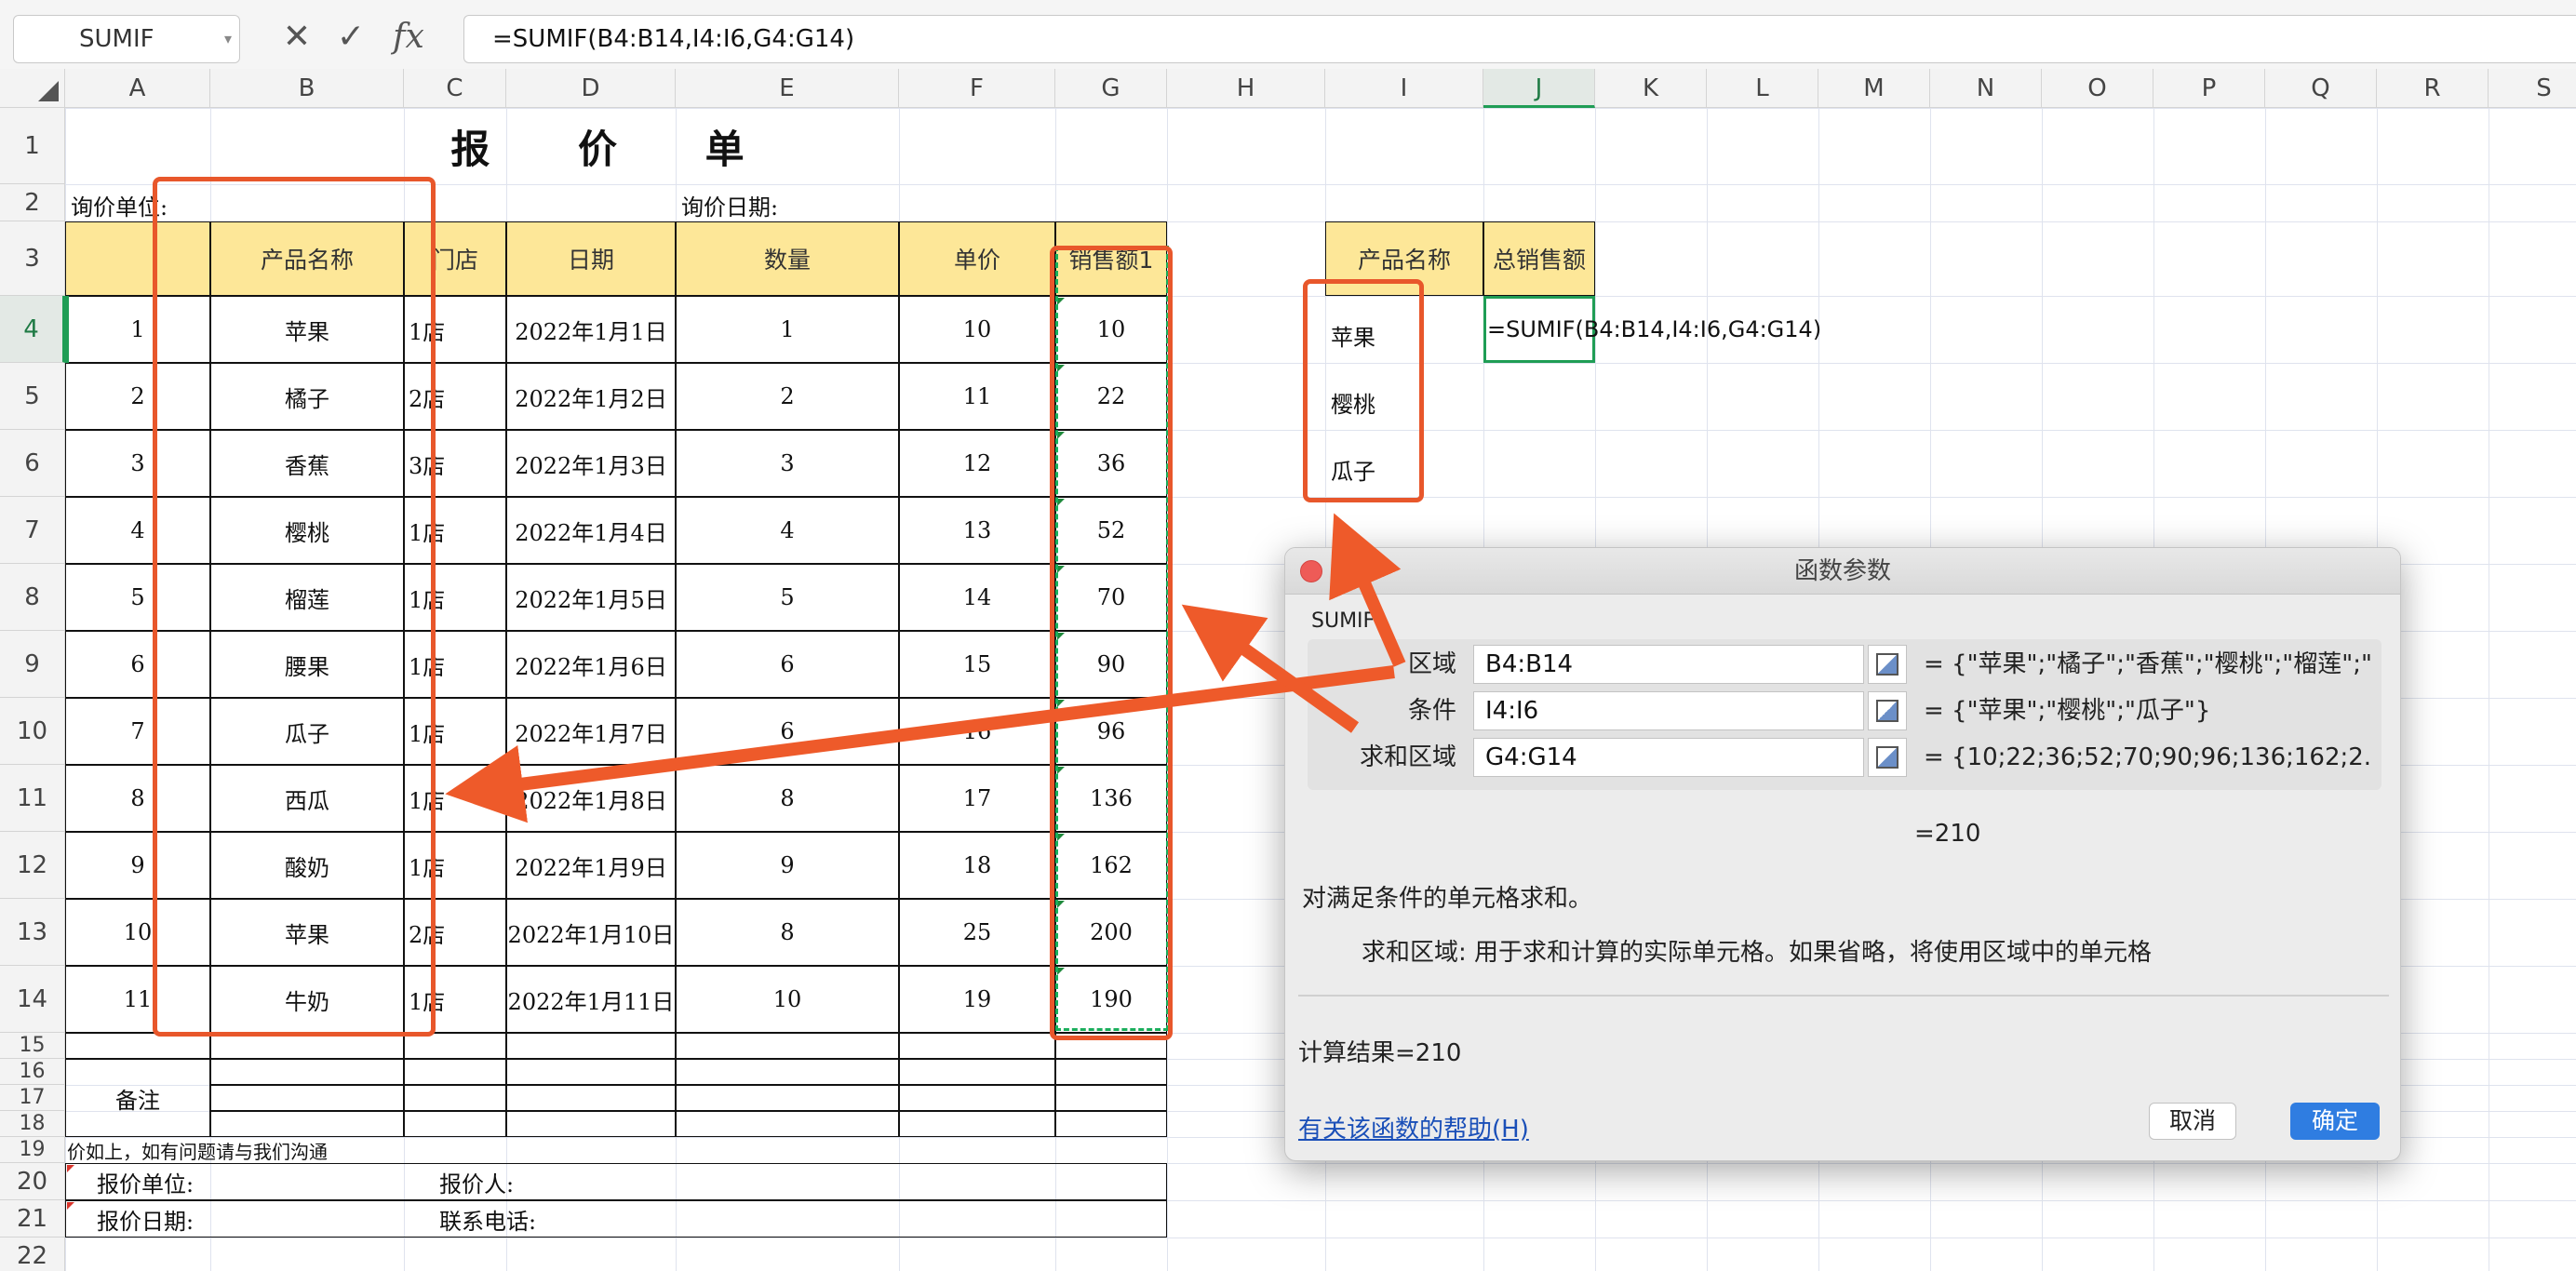 The image size is (2576, 1271). Describe the element at coordinates (32, 1072) in the screenshot. I see `row-header-16: 16` at that location.